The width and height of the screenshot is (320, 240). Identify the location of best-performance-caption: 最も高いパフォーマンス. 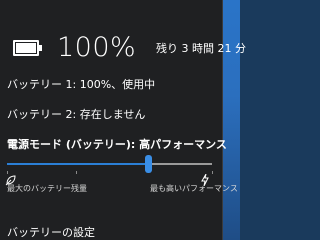
(194, 188).